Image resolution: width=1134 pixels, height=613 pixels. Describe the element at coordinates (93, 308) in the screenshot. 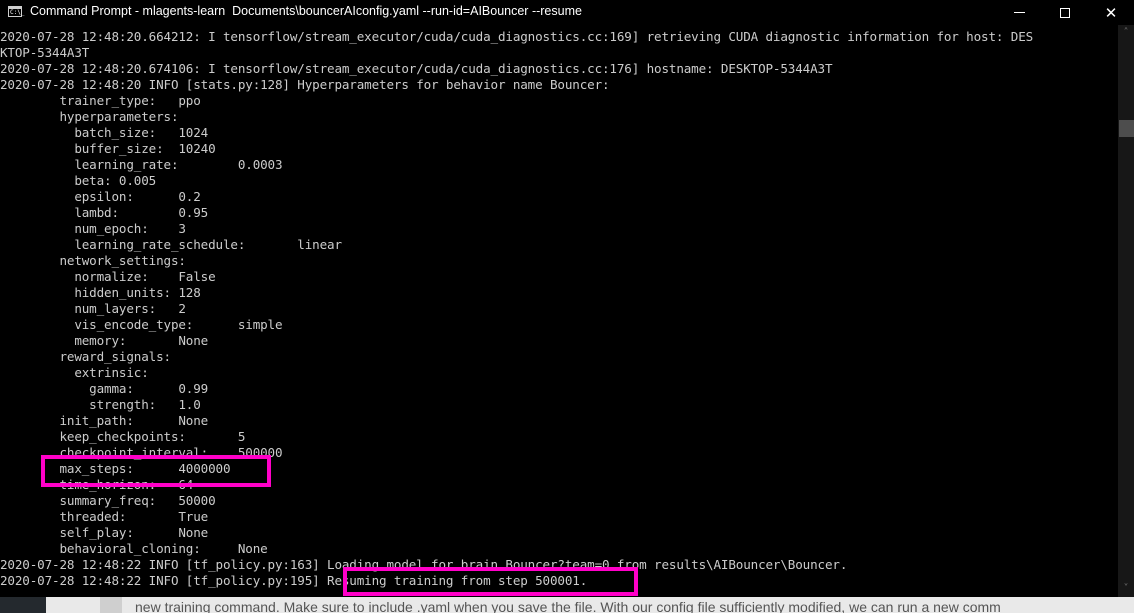

I see `console-line: num_layers: 2` at that location.